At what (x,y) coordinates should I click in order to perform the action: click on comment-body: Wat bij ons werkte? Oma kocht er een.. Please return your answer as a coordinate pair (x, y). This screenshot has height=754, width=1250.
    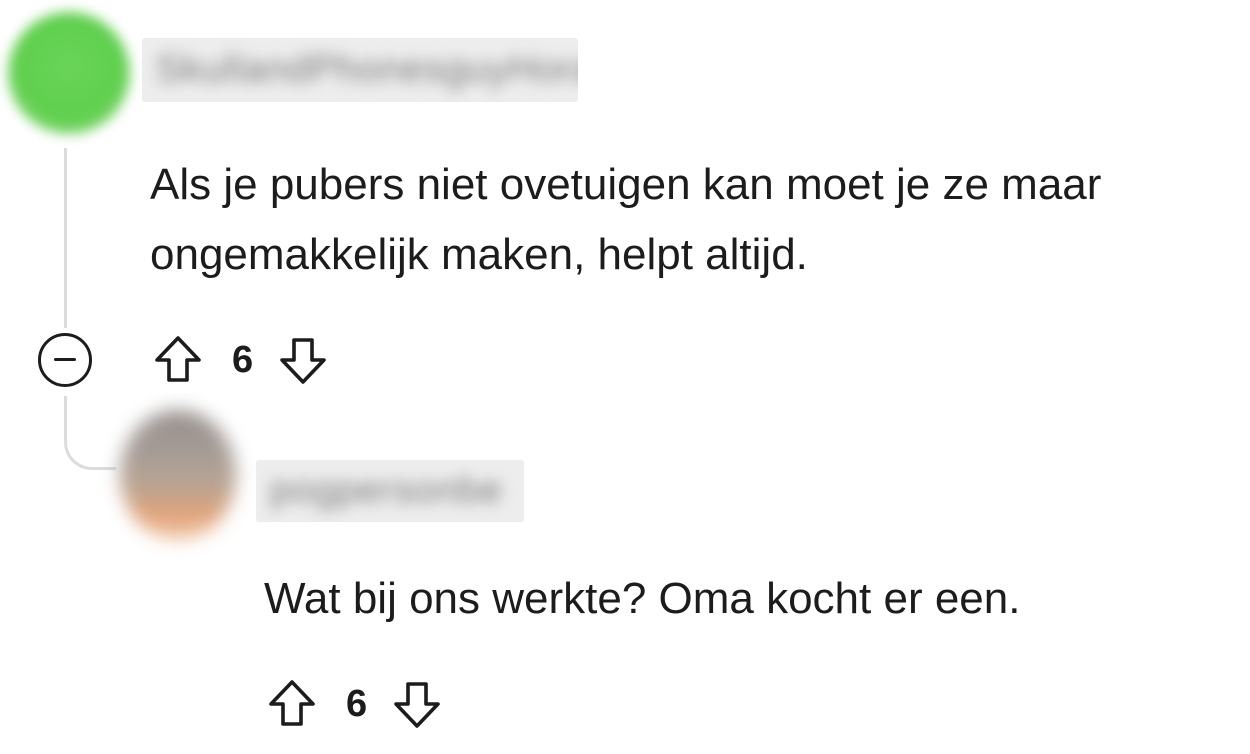
    Looking at the image, I should click on (642, 599).